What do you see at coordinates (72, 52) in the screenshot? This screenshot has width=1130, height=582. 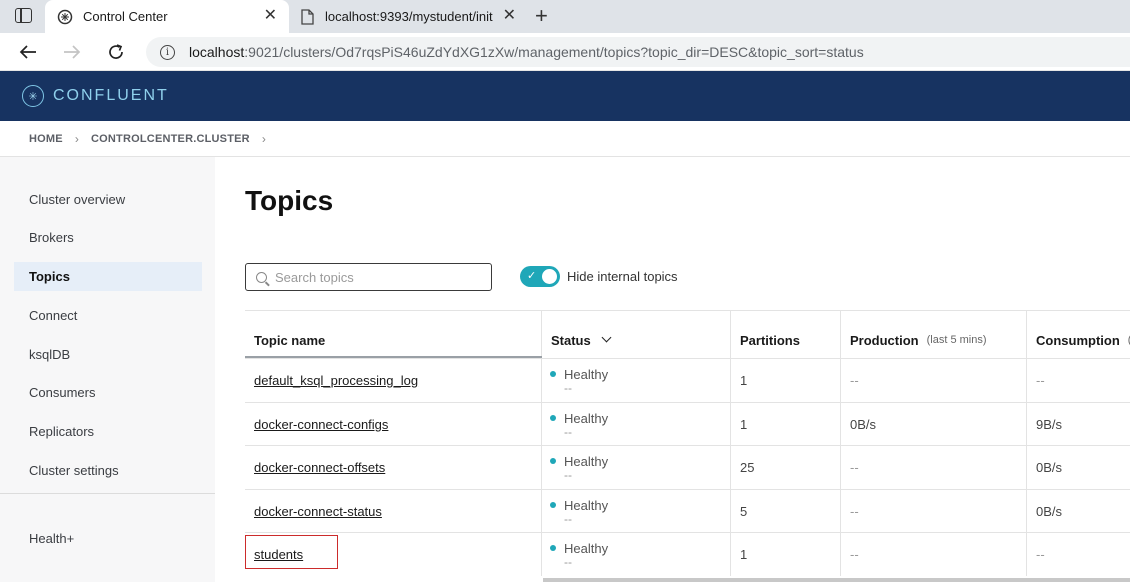 I see `forward-icon` at bounding box center [72, 52].